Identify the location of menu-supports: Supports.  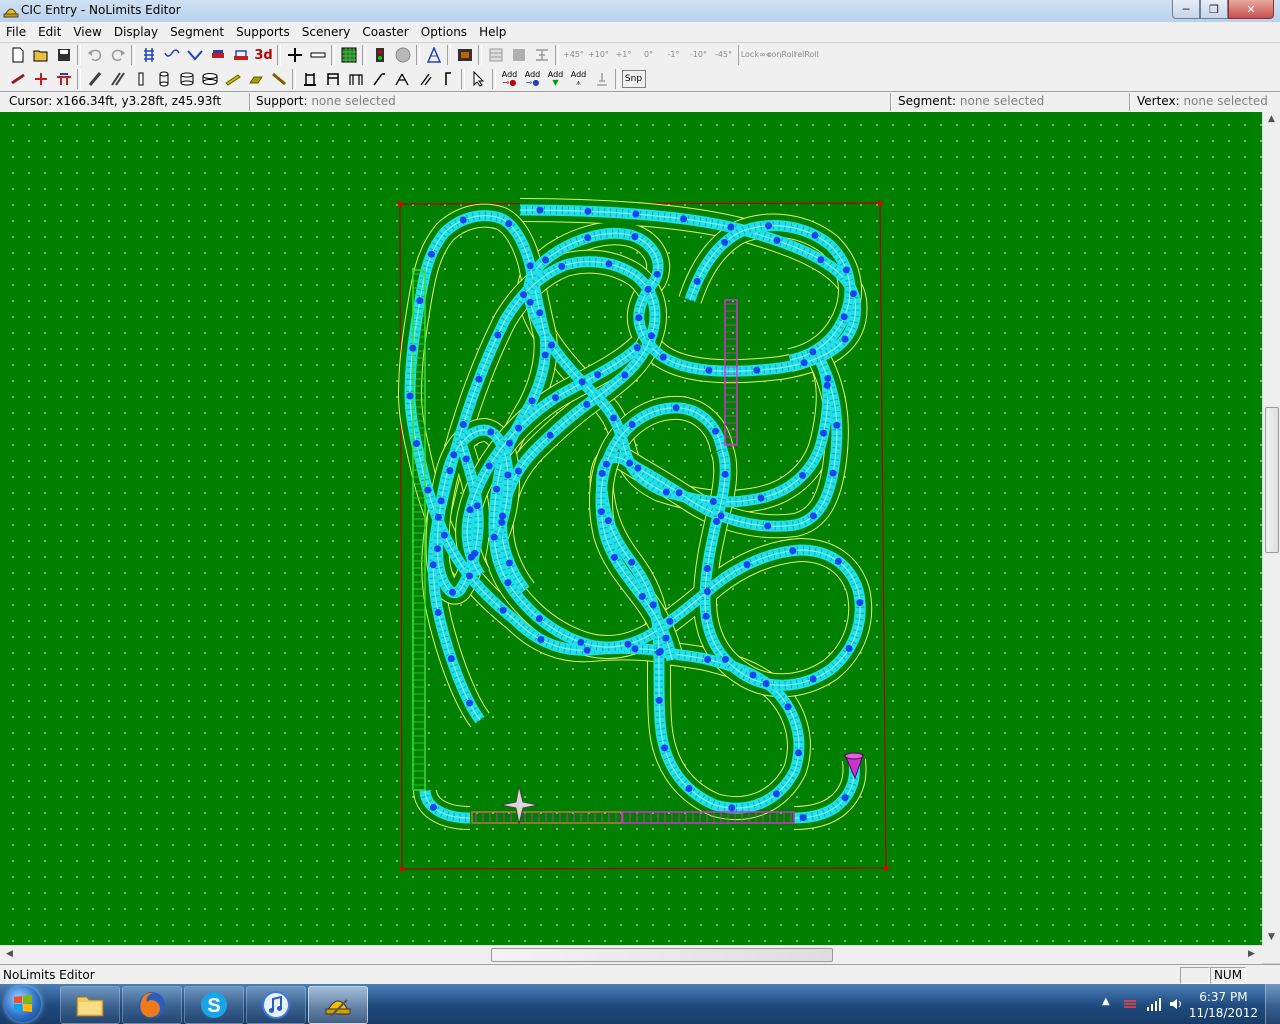
(263, 32).